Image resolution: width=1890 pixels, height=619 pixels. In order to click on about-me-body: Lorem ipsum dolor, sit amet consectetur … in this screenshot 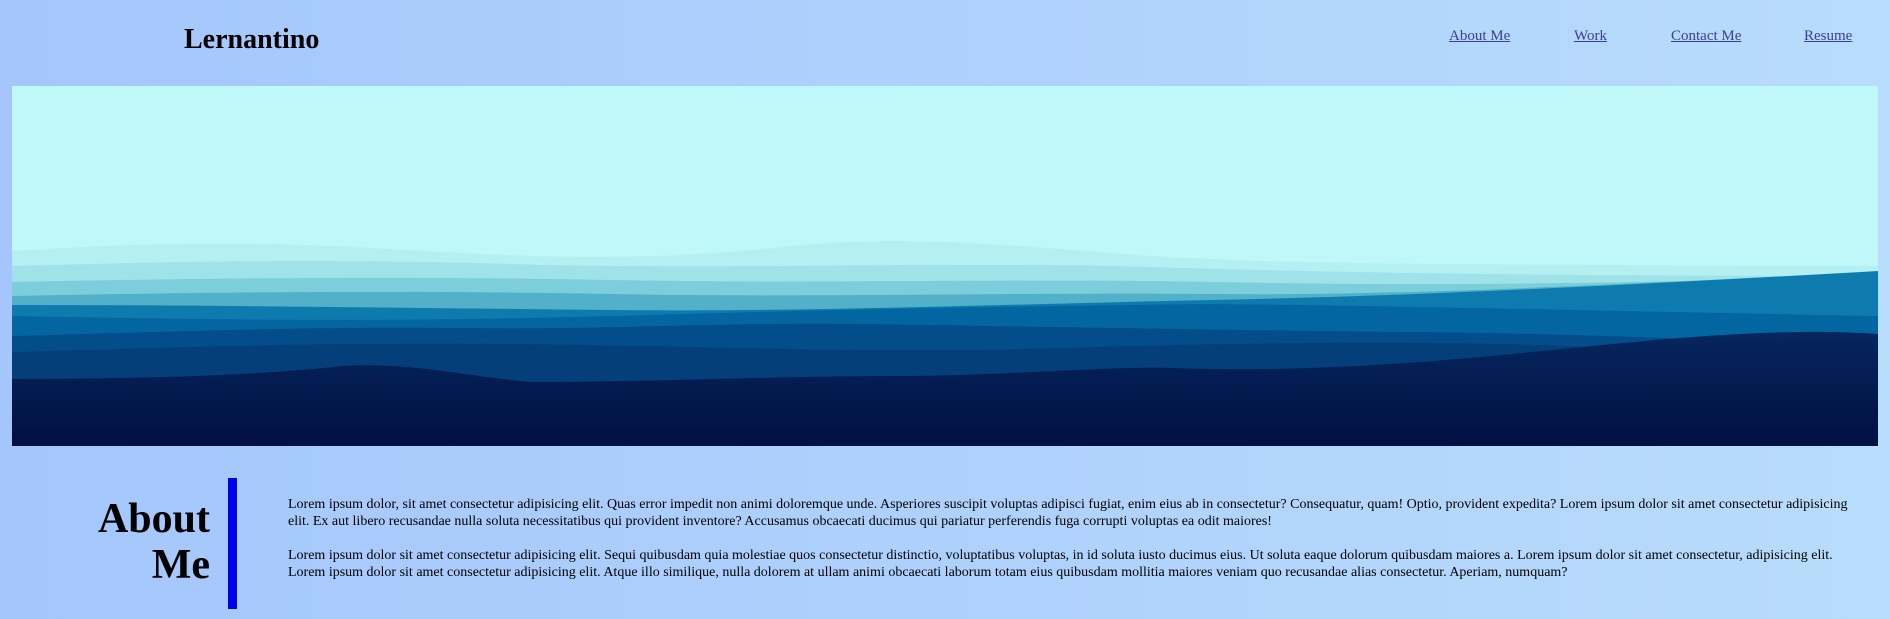, I will do `click(1068, 547)`.